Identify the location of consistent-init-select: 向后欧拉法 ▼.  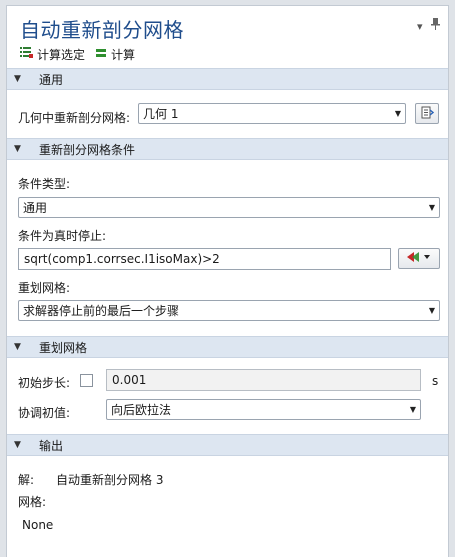
(263, 409).